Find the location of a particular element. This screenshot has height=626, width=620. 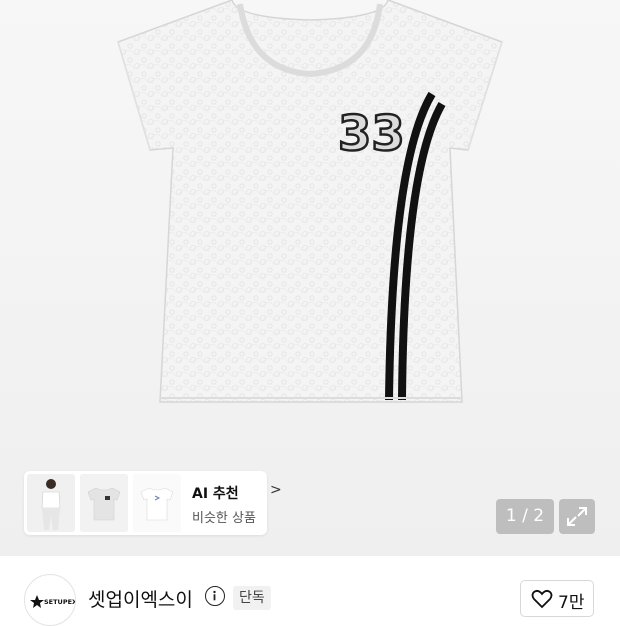

like-count: 7만 is located at coordinates (571, 603).